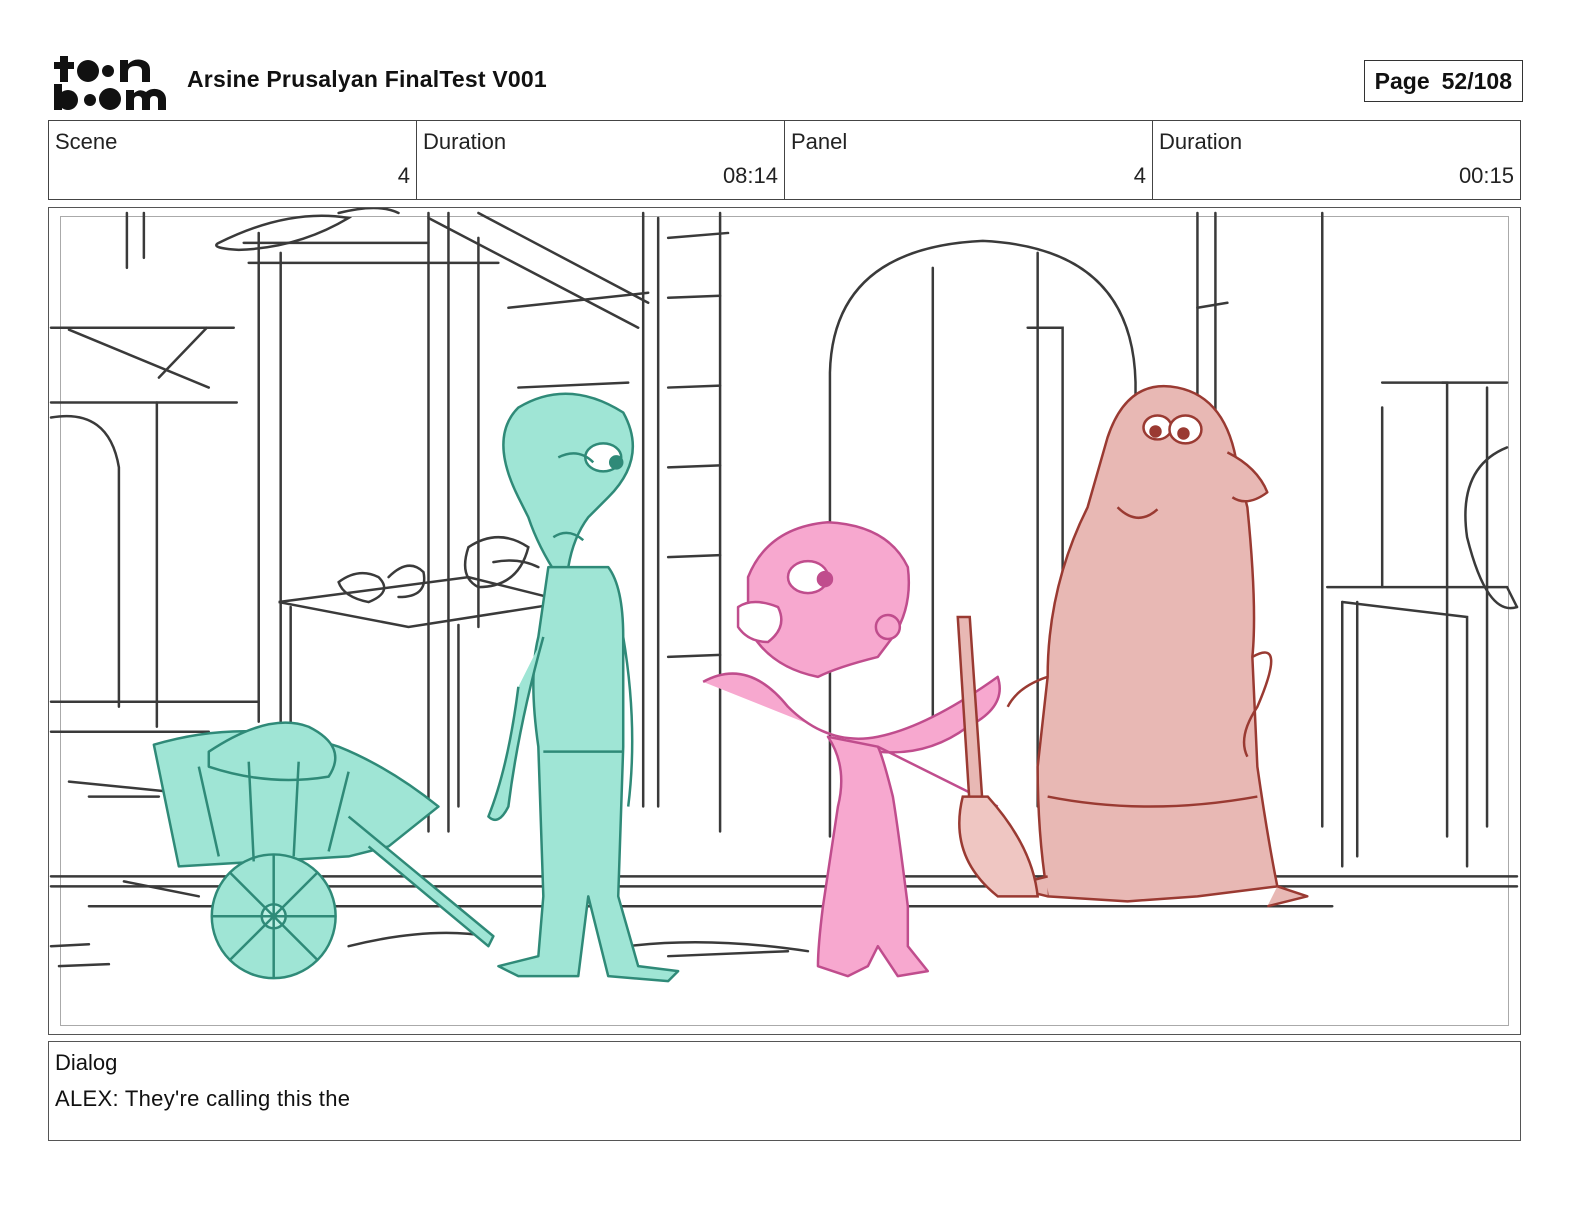 Image resolution: width=1584 pixels, height=1224 pixels. Describe the element at coordinates (233, 160) in the screenshot. I see `scene-cell: Scene 4` at that location.